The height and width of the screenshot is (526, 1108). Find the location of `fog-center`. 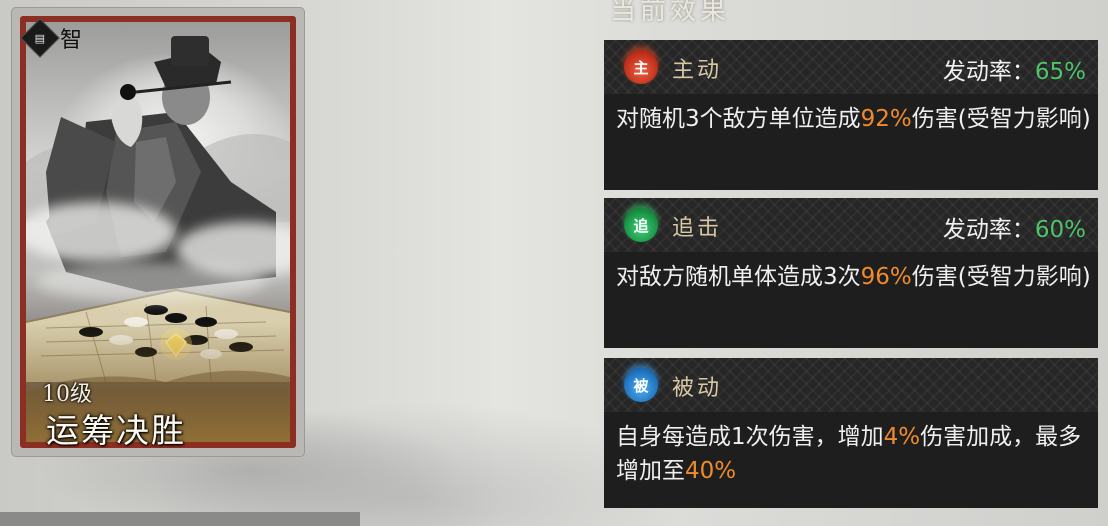

fog-center is located at coordinates (151, 282).